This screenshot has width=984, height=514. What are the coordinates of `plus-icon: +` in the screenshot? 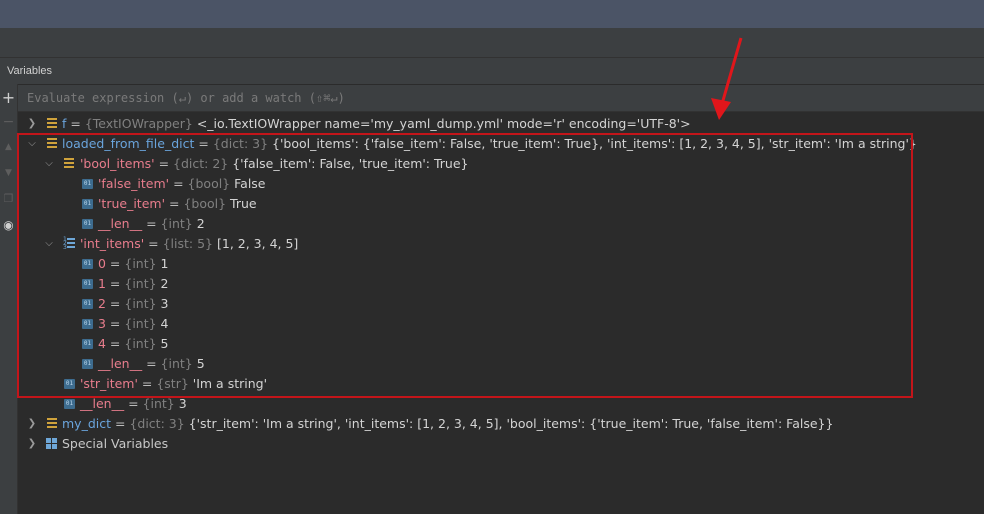 It's located at (8, 97).